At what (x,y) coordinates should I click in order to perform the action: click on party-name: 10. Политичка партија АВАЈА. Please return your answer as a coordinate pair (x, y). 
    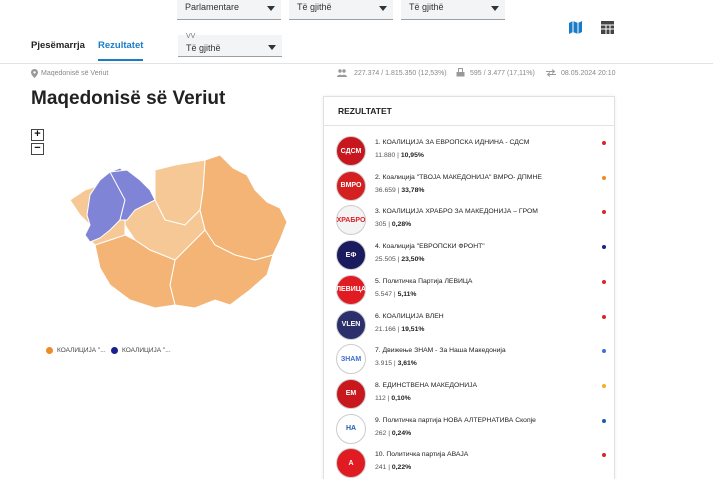
    Looking at the image, I should click on (422, 455).